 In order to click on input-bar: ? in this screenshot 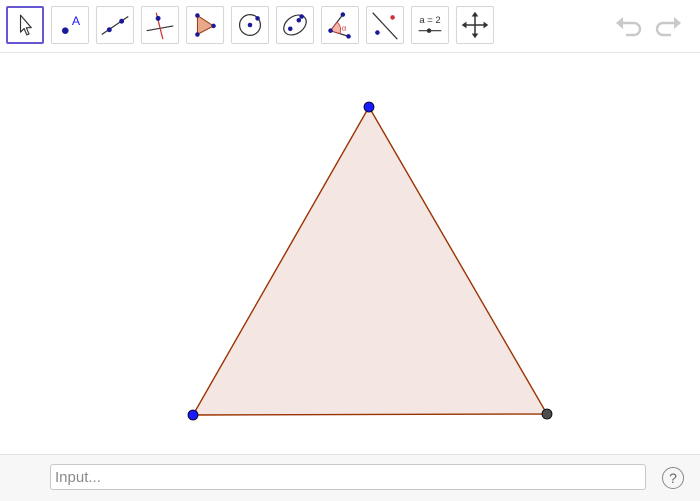, I will do `click(350, 477)`.